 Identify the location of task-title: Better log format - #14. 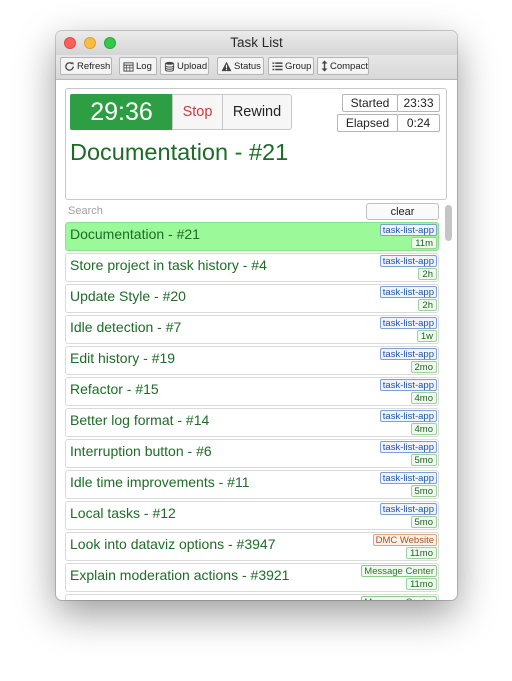
(140, 420).